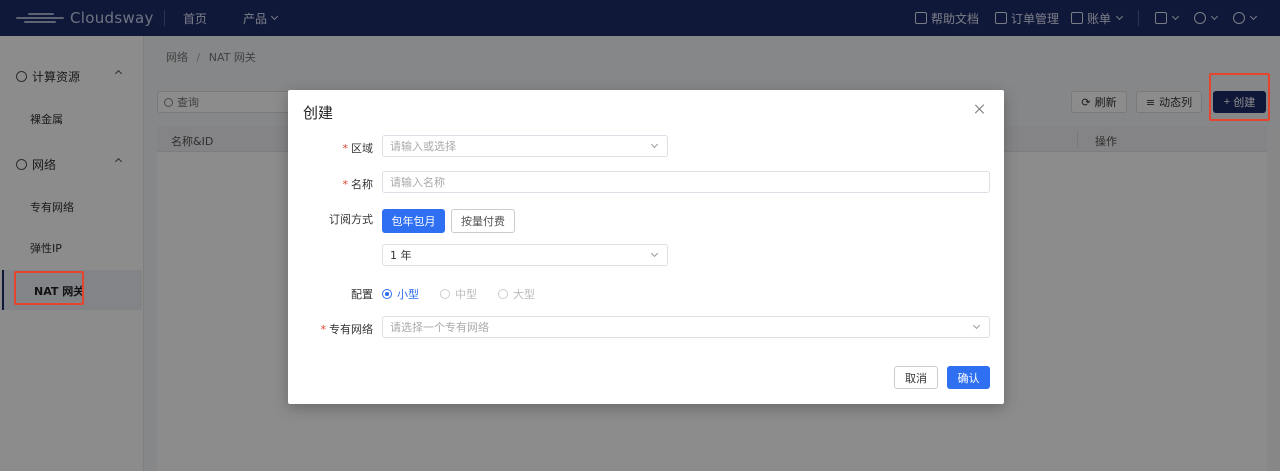 This screenshot has height=471, width=1280. What do you see at coordinates (439, 327) in the screenshot?
I see `vpc-placeholder: 请选择一个专有网络` at bounding box center [439, 327].